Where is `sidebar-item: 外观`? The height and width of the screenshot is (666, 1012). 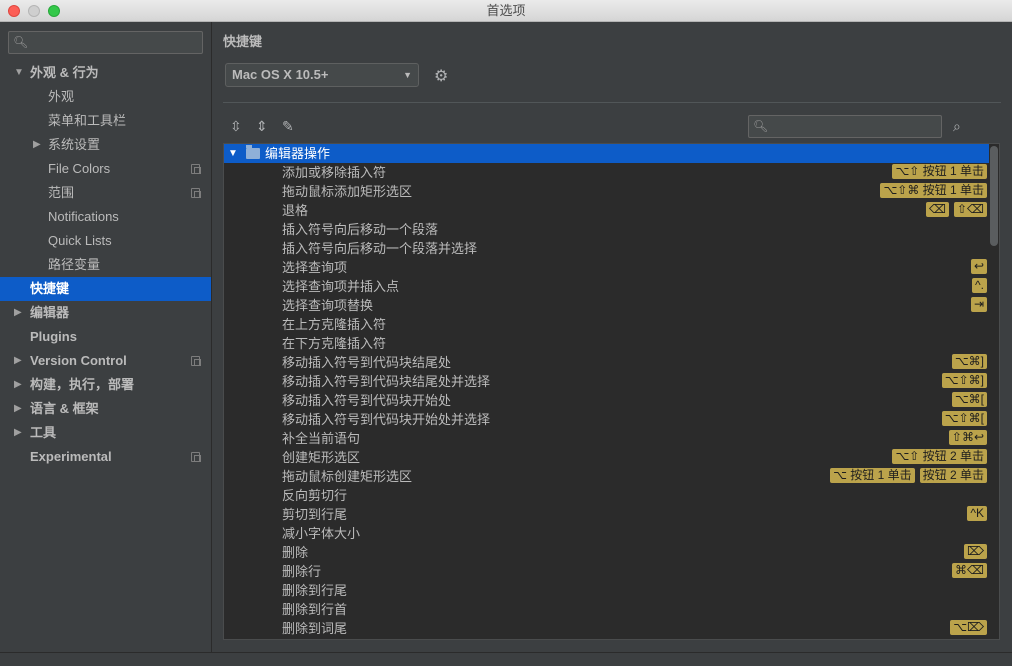
sidebar-item: 外观 is located at coordinates (105, 97).